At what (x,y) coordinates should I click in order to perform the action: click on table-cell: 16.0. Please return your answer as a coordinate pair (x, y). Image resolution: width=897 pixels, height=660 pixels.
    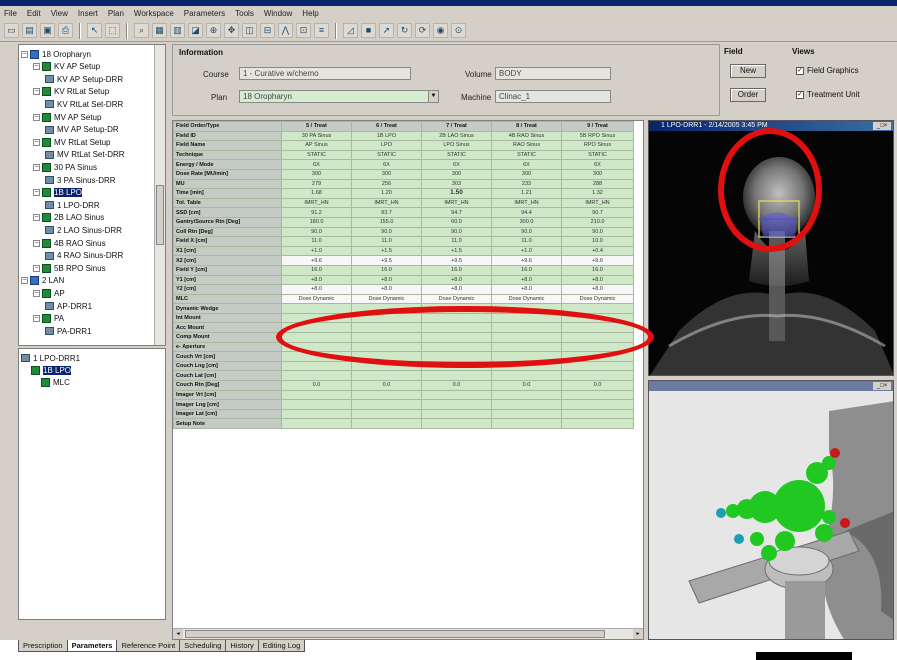
    Looking at the image, I should click on (597, 270).